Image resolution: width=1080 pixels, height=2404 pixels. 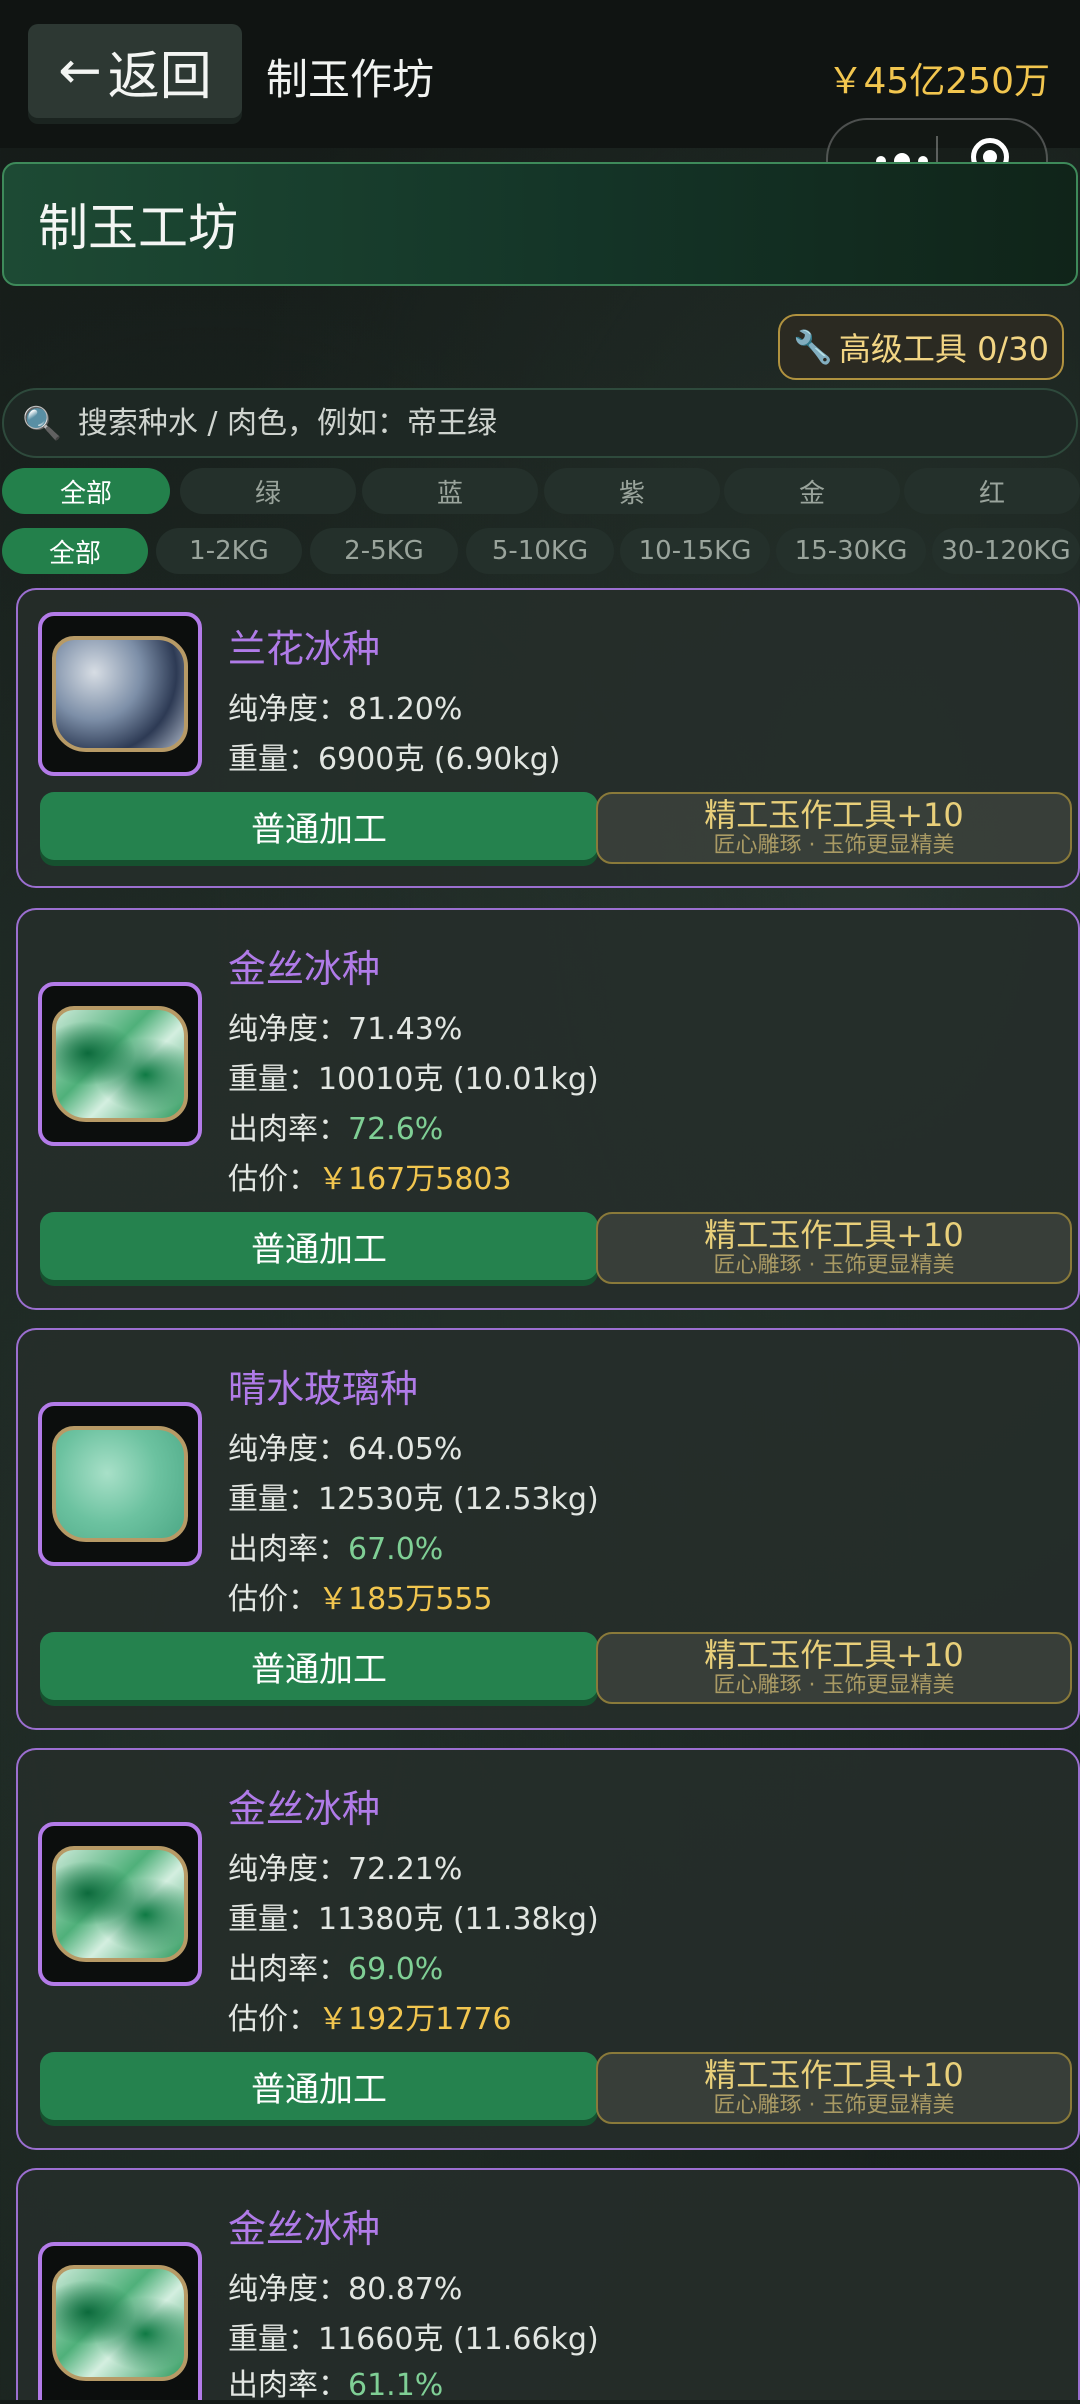 I want to click on jade-name: 兰花冰种, so click(x=304, y=649).